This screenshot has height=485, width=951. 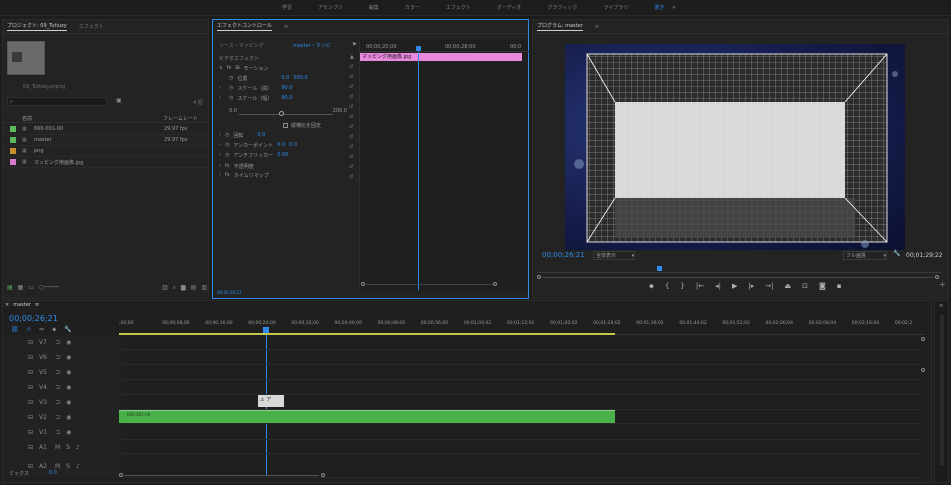 What do you see at coordinates (91, 26) in the screenshot?
I see `tab-effects: エフェクト` at bounding box center [91, 26].